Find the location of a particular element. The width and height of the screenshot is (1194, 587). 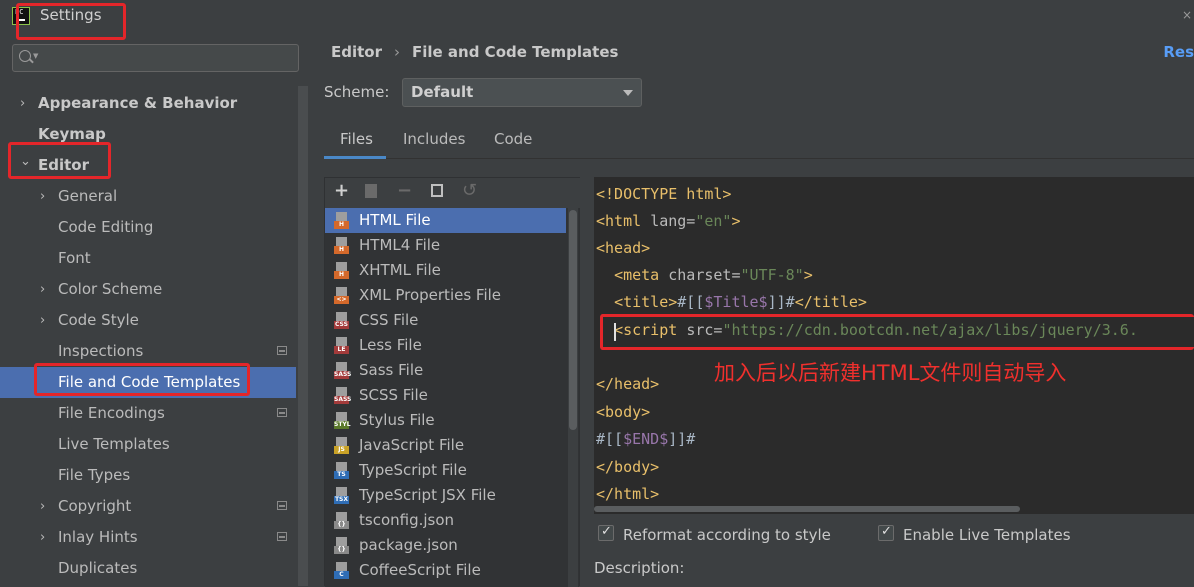

sidebar-item-label: Appearance & Behavior is located at coordinates (138, 103).